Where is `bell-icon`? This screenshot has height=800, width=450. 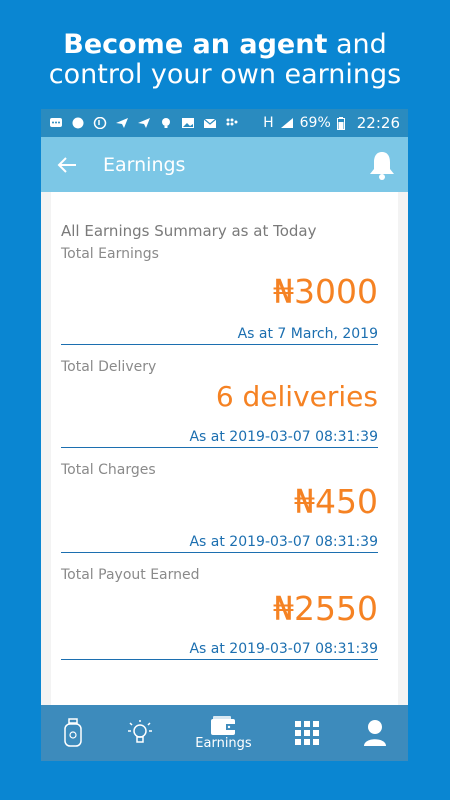
bell-icon is located at coordinates (382, 165).